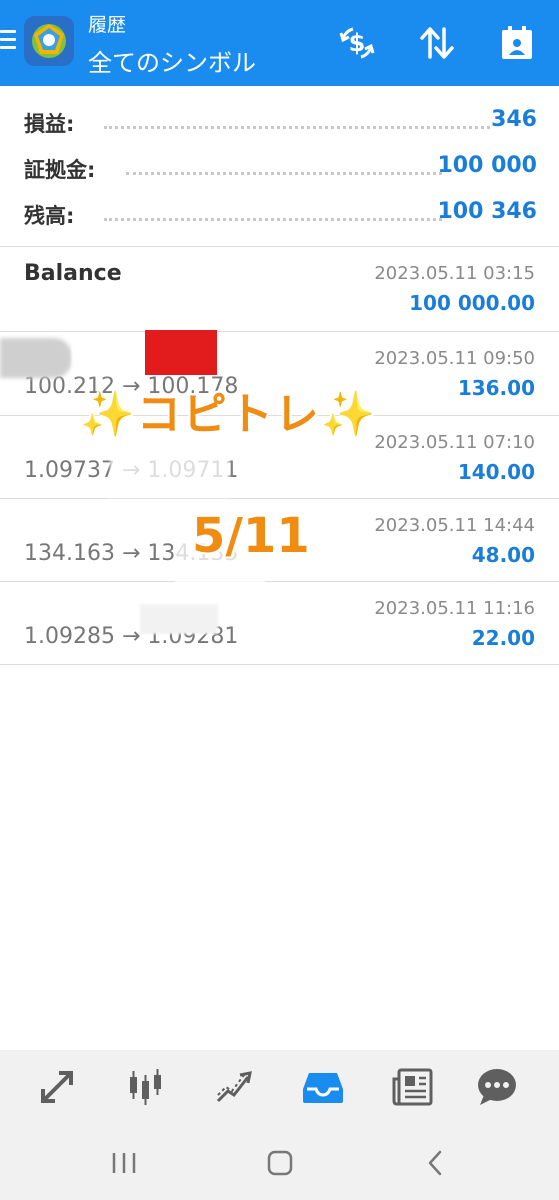  What do you see at coordinates (279, 624) in the screenshot?
I see `list-item: 1.09285 → 1.09281 2023.05.11 11:16 22.00` at bounding box center [279, 624].